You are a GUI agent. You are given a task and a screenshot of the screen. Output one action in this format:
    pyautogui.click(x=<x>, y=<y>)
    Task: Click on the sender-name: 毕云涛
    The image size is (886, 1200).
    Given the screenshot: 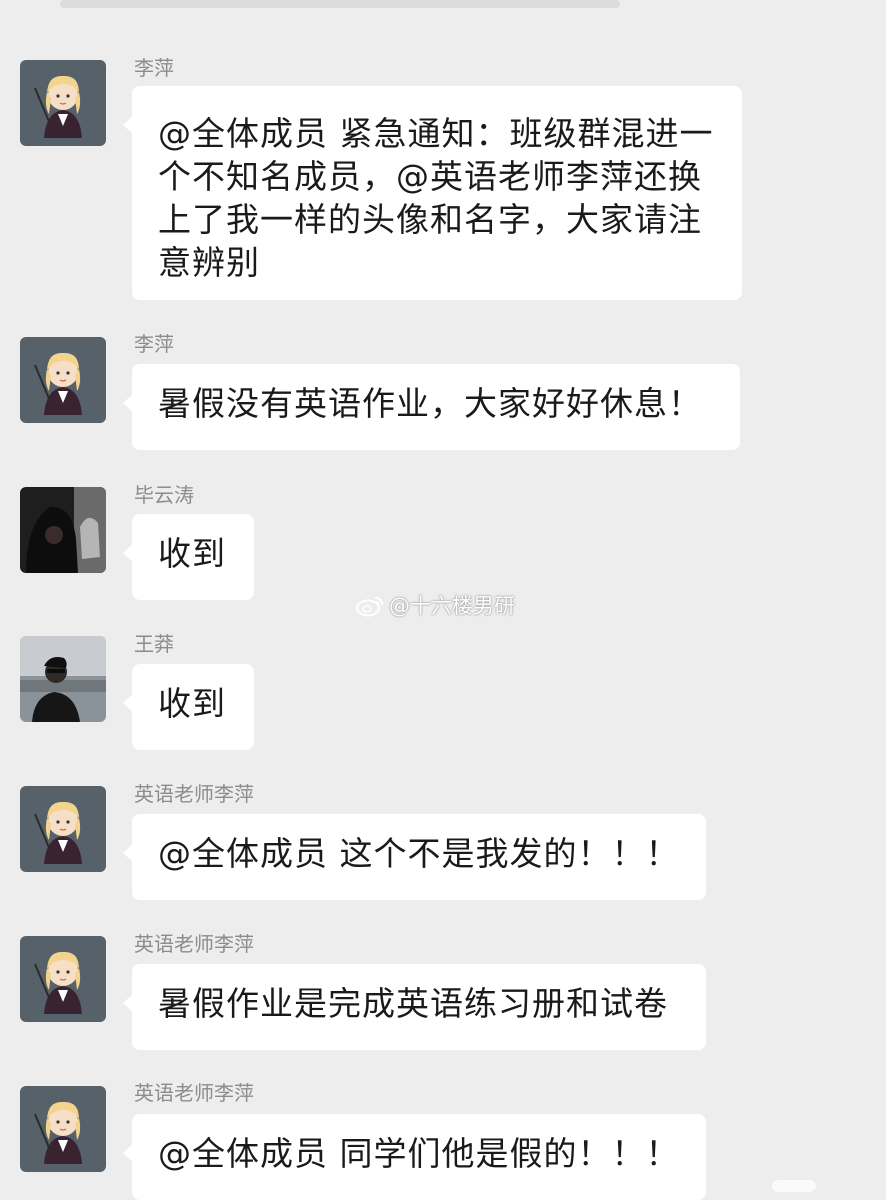 What is the action you would take?
    pyautogui.click(x=164, y=495)
    